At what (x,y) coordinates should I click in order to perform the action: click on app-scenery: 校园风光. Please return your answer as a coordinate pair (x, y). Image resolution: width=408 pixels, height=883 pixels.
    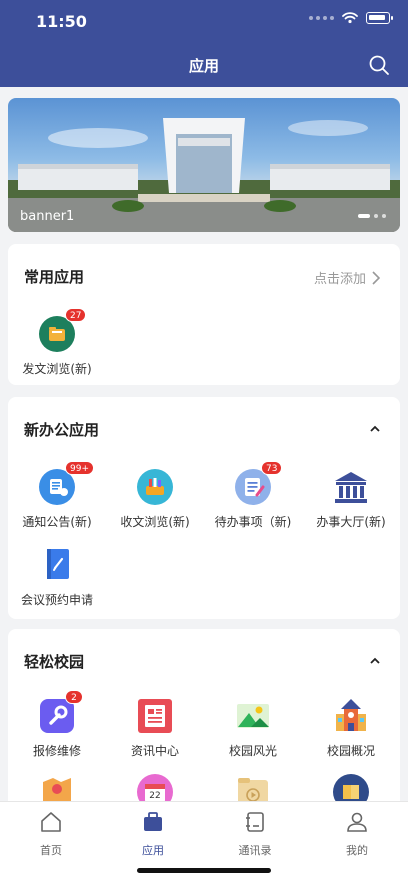
    Looking at the image, I should click on (253, 728).